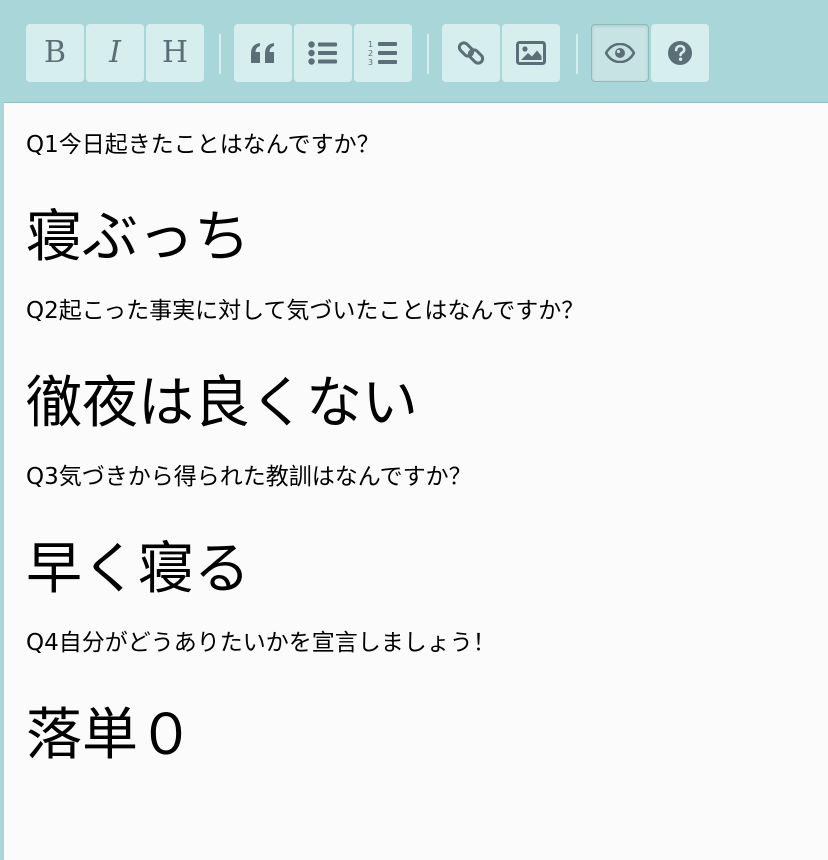  Describe the element at coordinates (138, 237) in the screenshot. I see `answer-1: 寝ぶっち` at that location.